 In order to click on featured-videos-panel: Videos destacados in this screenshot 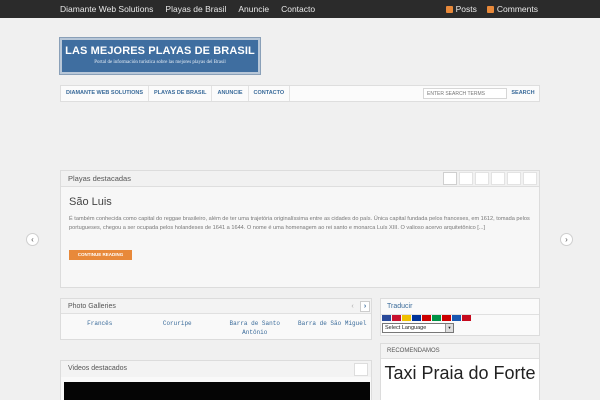, I will do `click(216, 380)`.